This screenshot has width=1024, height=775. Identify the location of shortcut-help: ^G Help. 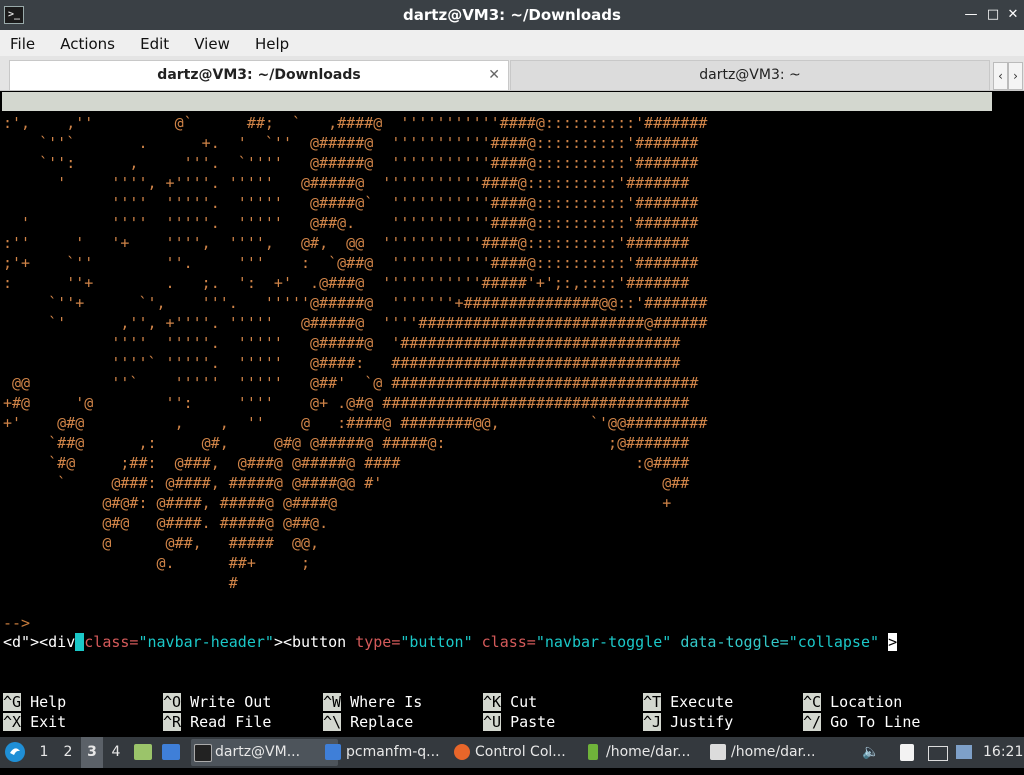
(34, 702).